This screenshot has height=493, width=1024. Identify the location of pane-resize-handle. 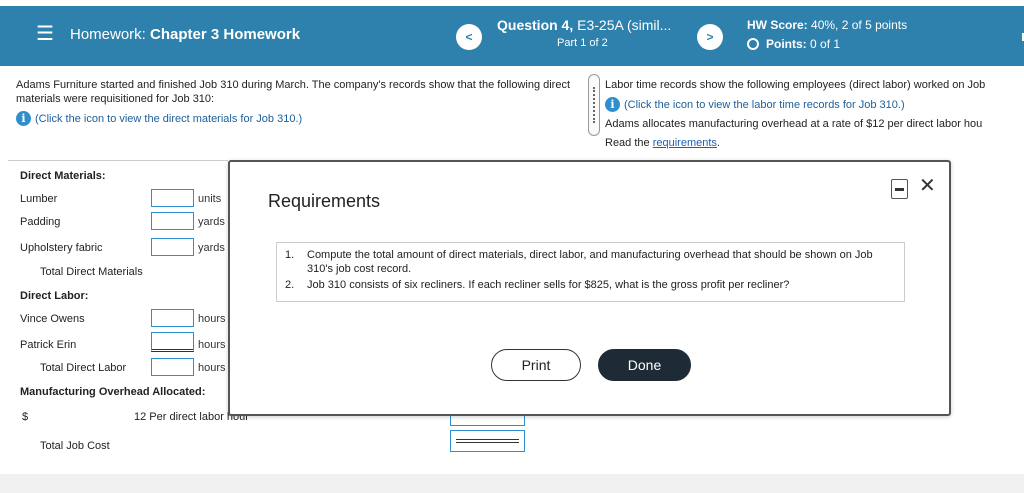
(594, 105).